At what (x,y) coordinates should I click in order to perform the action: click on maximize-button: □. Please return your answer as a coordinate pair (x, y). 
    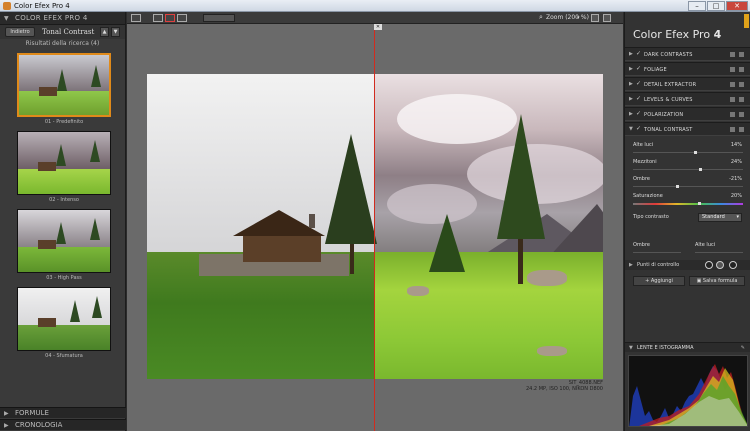
    Looking at the image, I should click on (716, 6).